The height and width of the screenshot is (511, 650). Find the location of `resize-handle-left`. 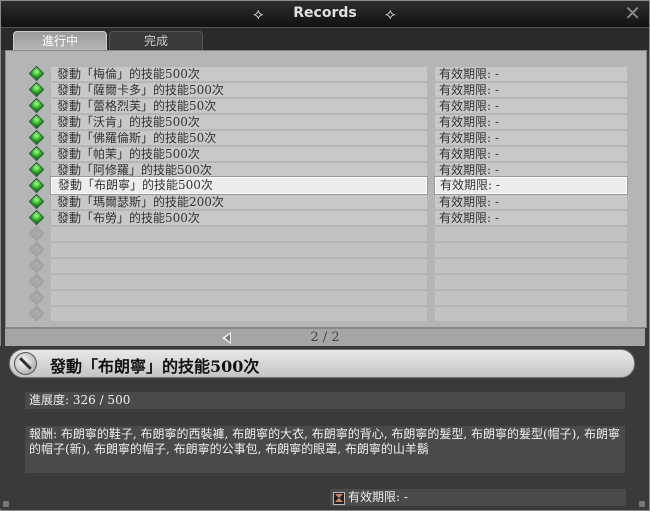

resize-handle-left is located at coordinates (6, 504).